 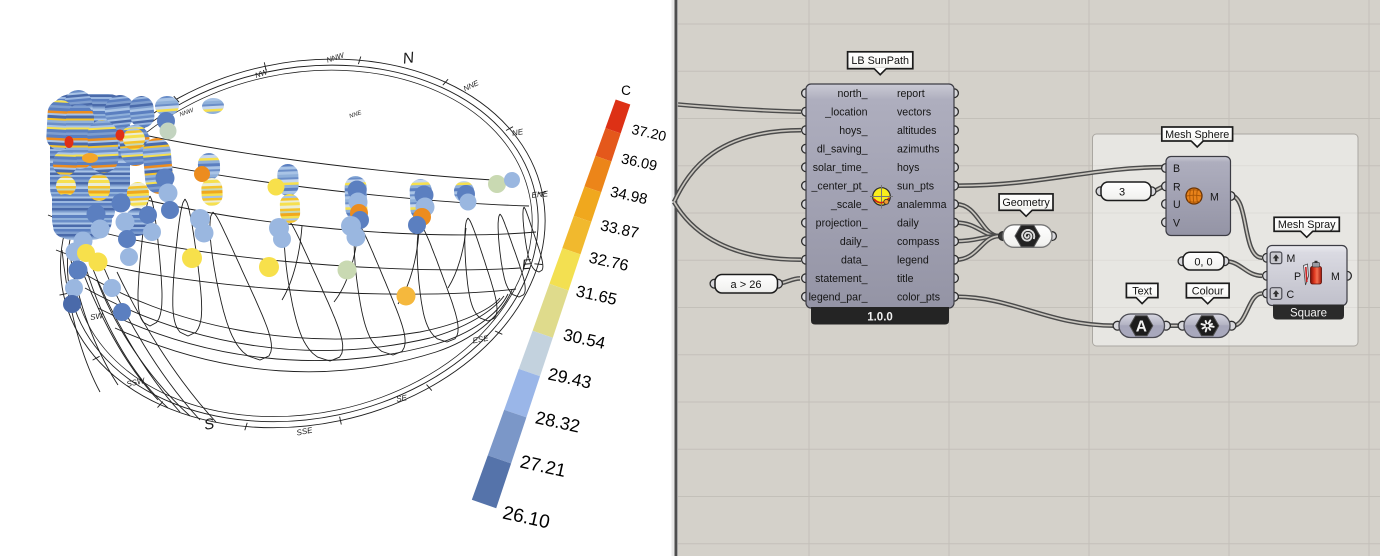 What do you see at coordinates (911, 94) in the screenshot?
I see `svg-text: report` at bounding box center [911, 94].